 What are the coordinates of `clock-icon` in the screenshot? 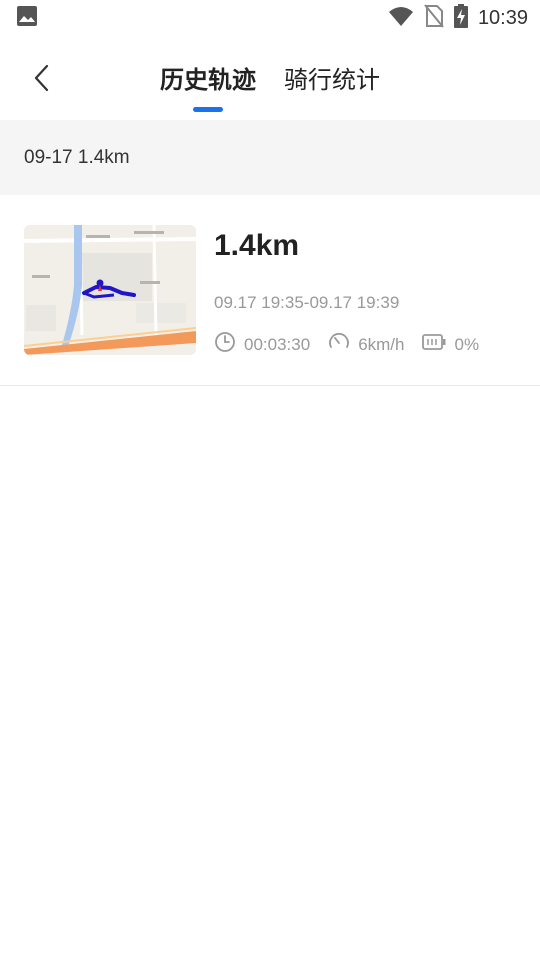 It's located at (225, 344).